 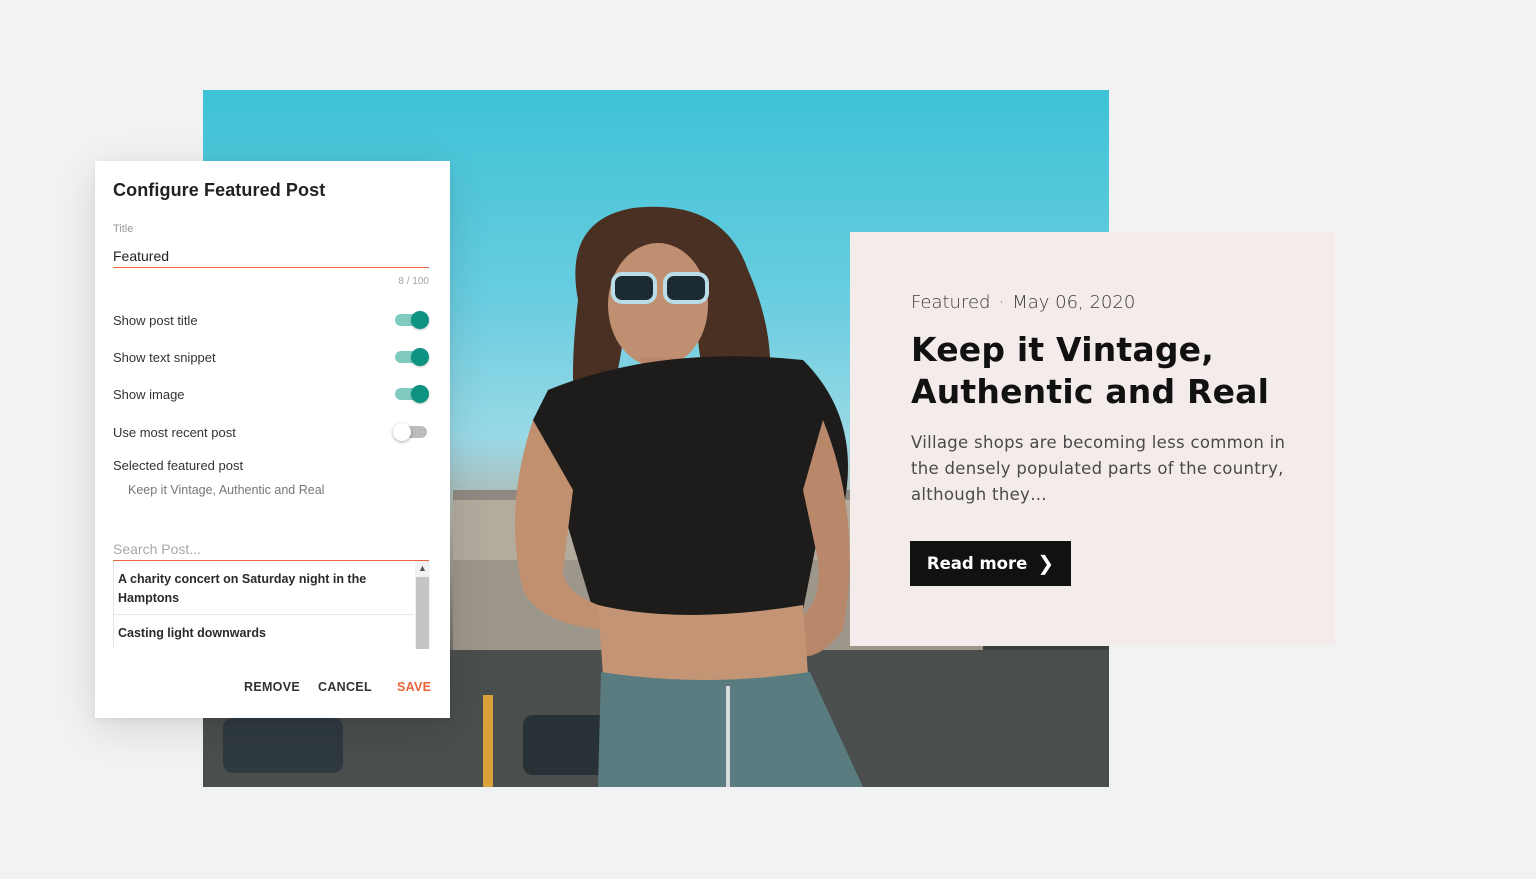 I want to click on post-title: Keep it Vintage, Authentic and Real, so click(x=1111, y=371).